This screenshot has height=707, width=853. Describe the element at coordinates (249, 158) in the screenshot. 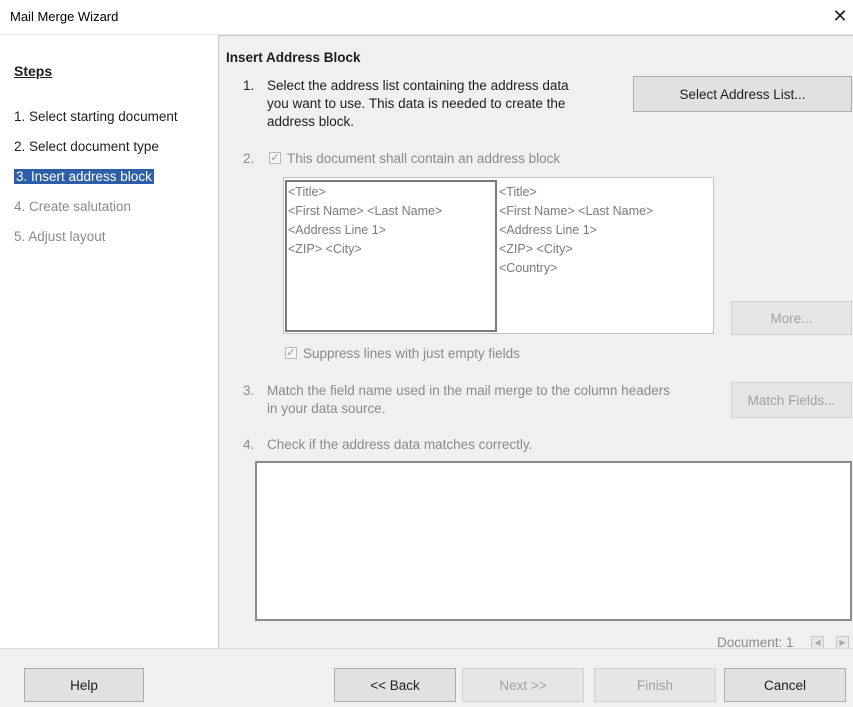

I see `step2-number: 2.` at that location.